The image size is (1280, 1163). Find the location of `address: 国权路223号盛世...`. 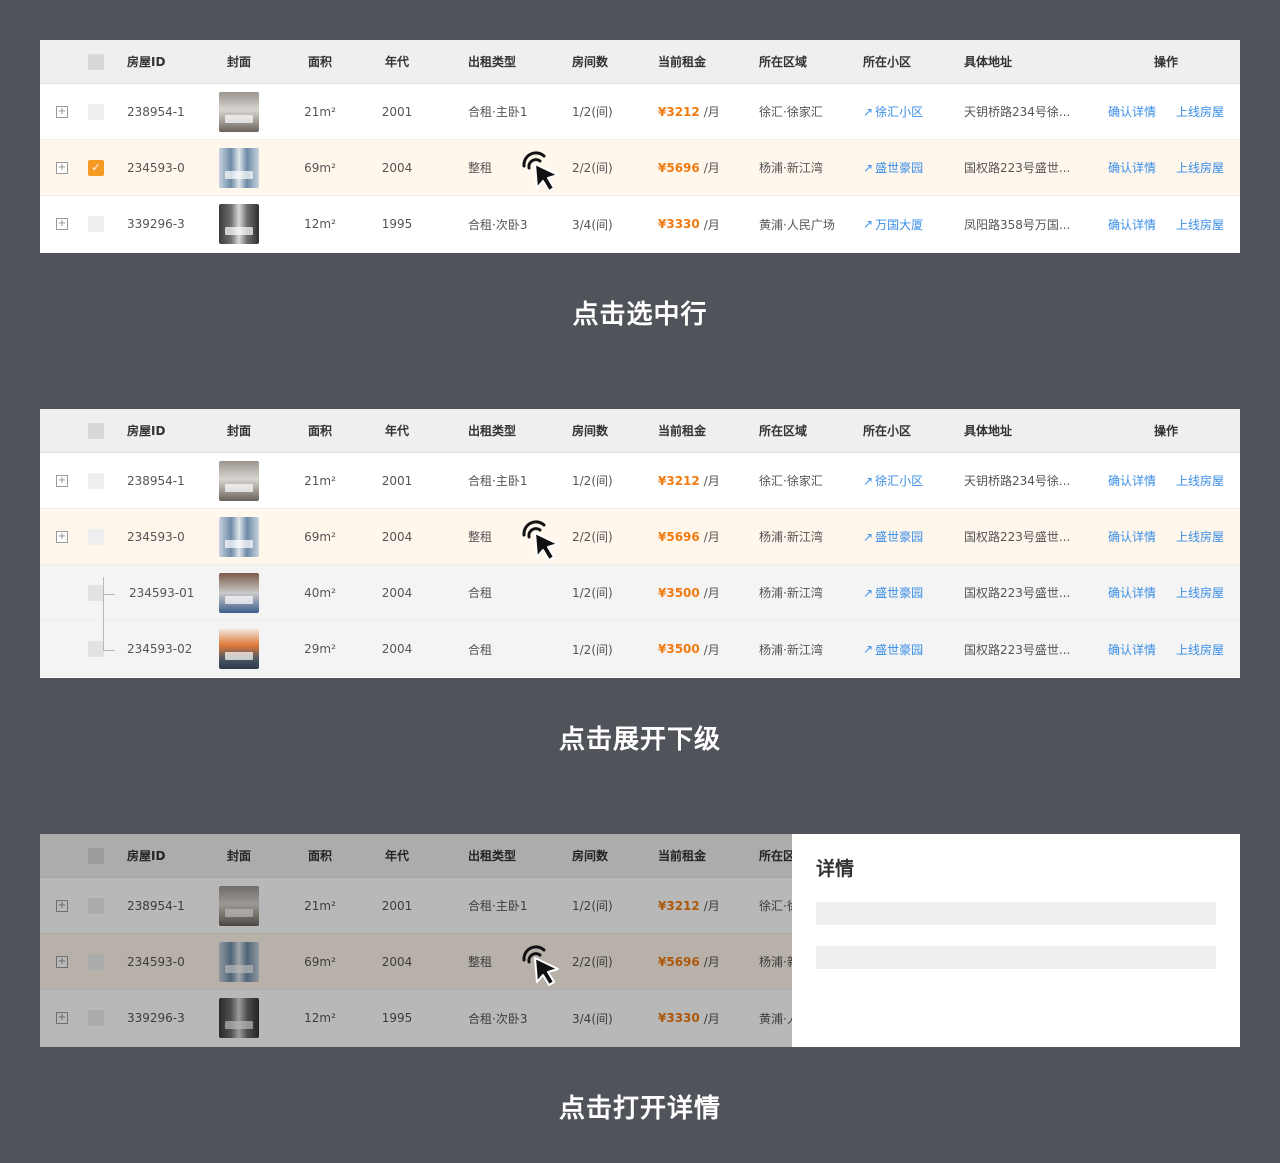

address: 国权路223号盛世... is located at coordinates (1017, 168).